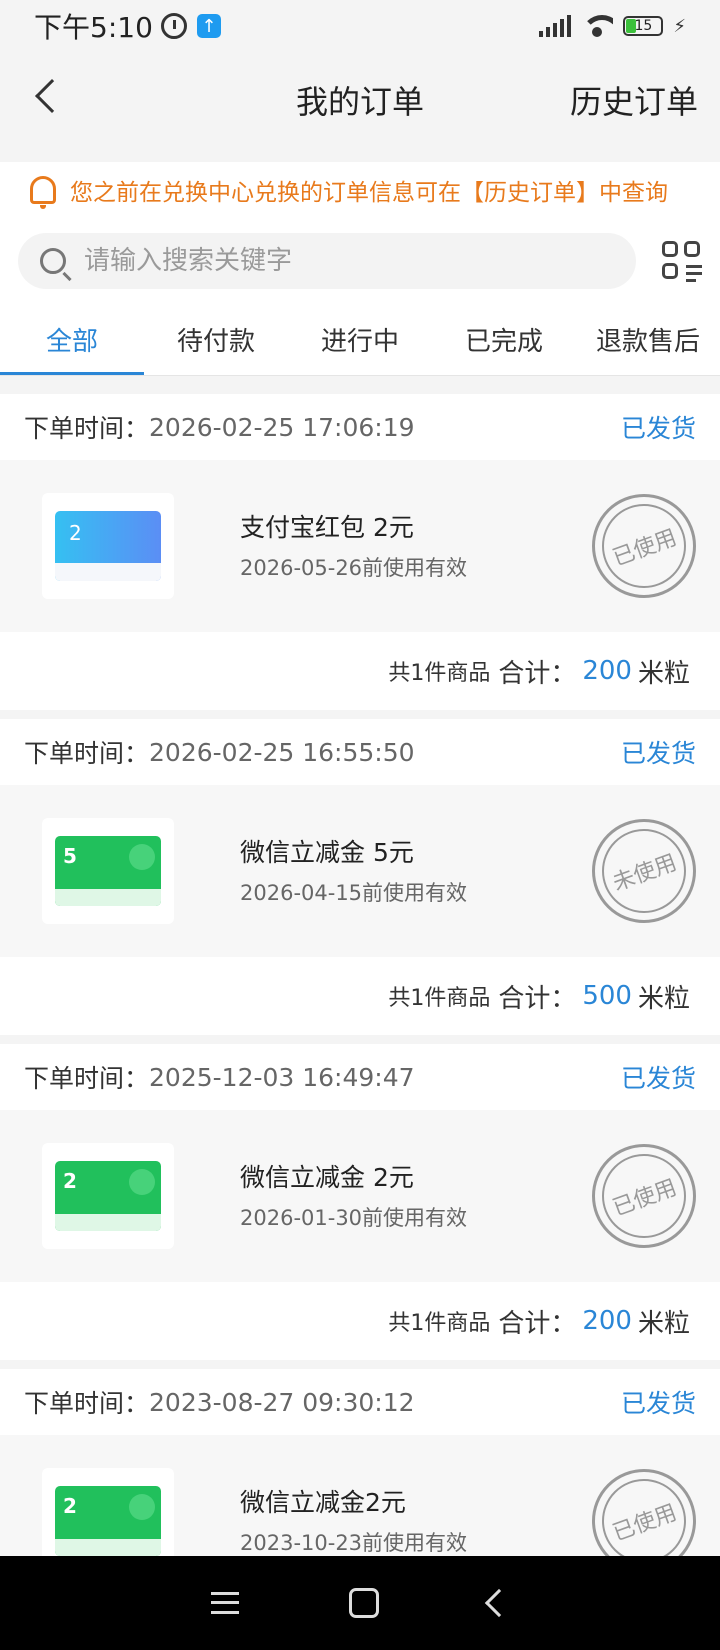  I want to click on tab-completed: 已完成, so click(504, 339).